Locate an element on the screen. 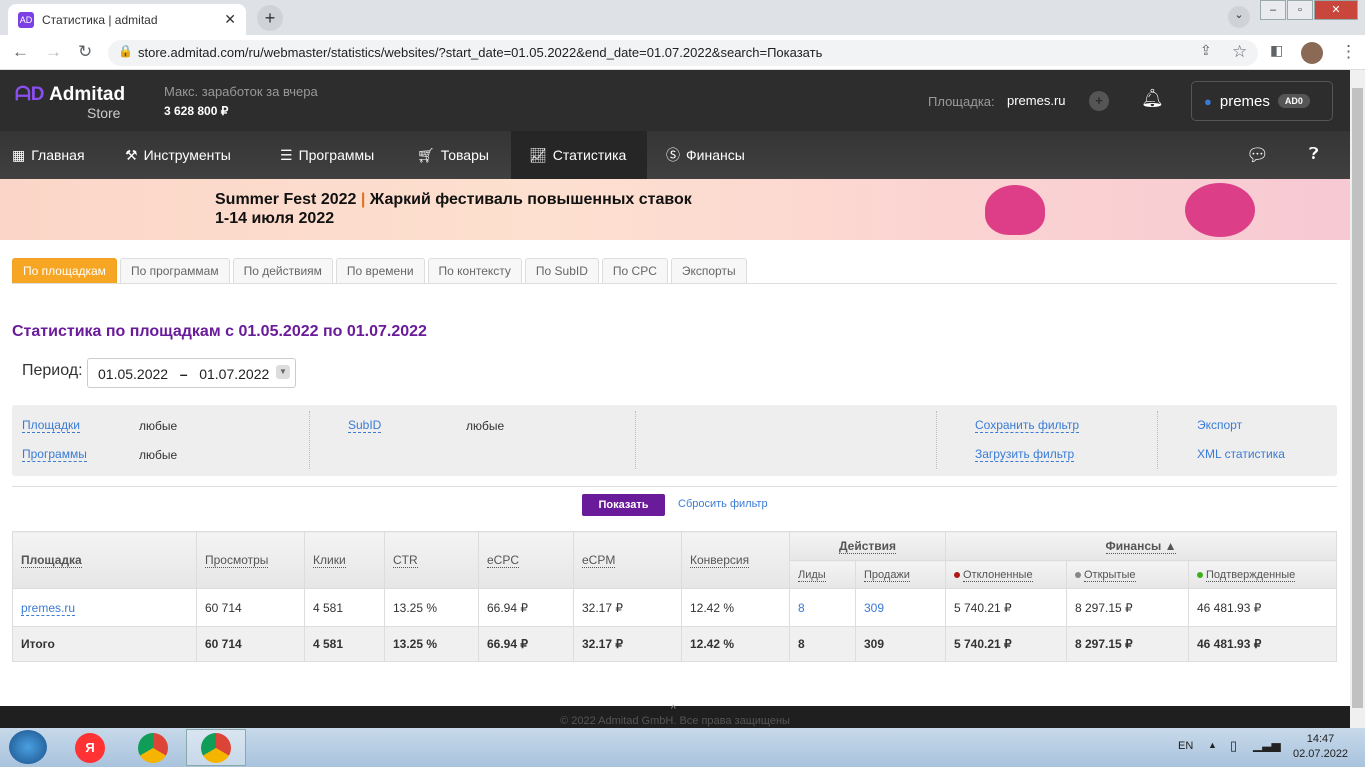  tab-by-programs: По программам is located at coordinates (174, 270).